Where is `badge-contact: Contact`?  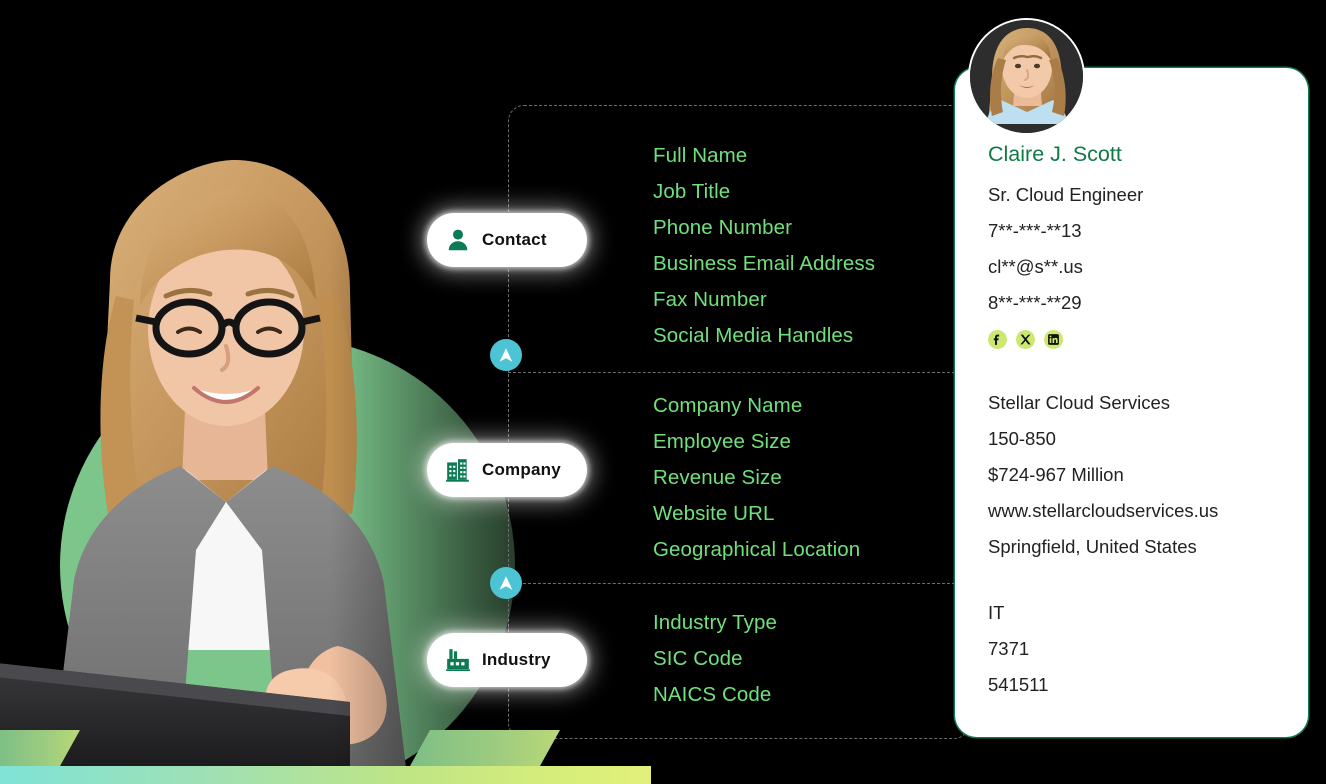
badge-contact: Contact is located at coordinates (507, 240).